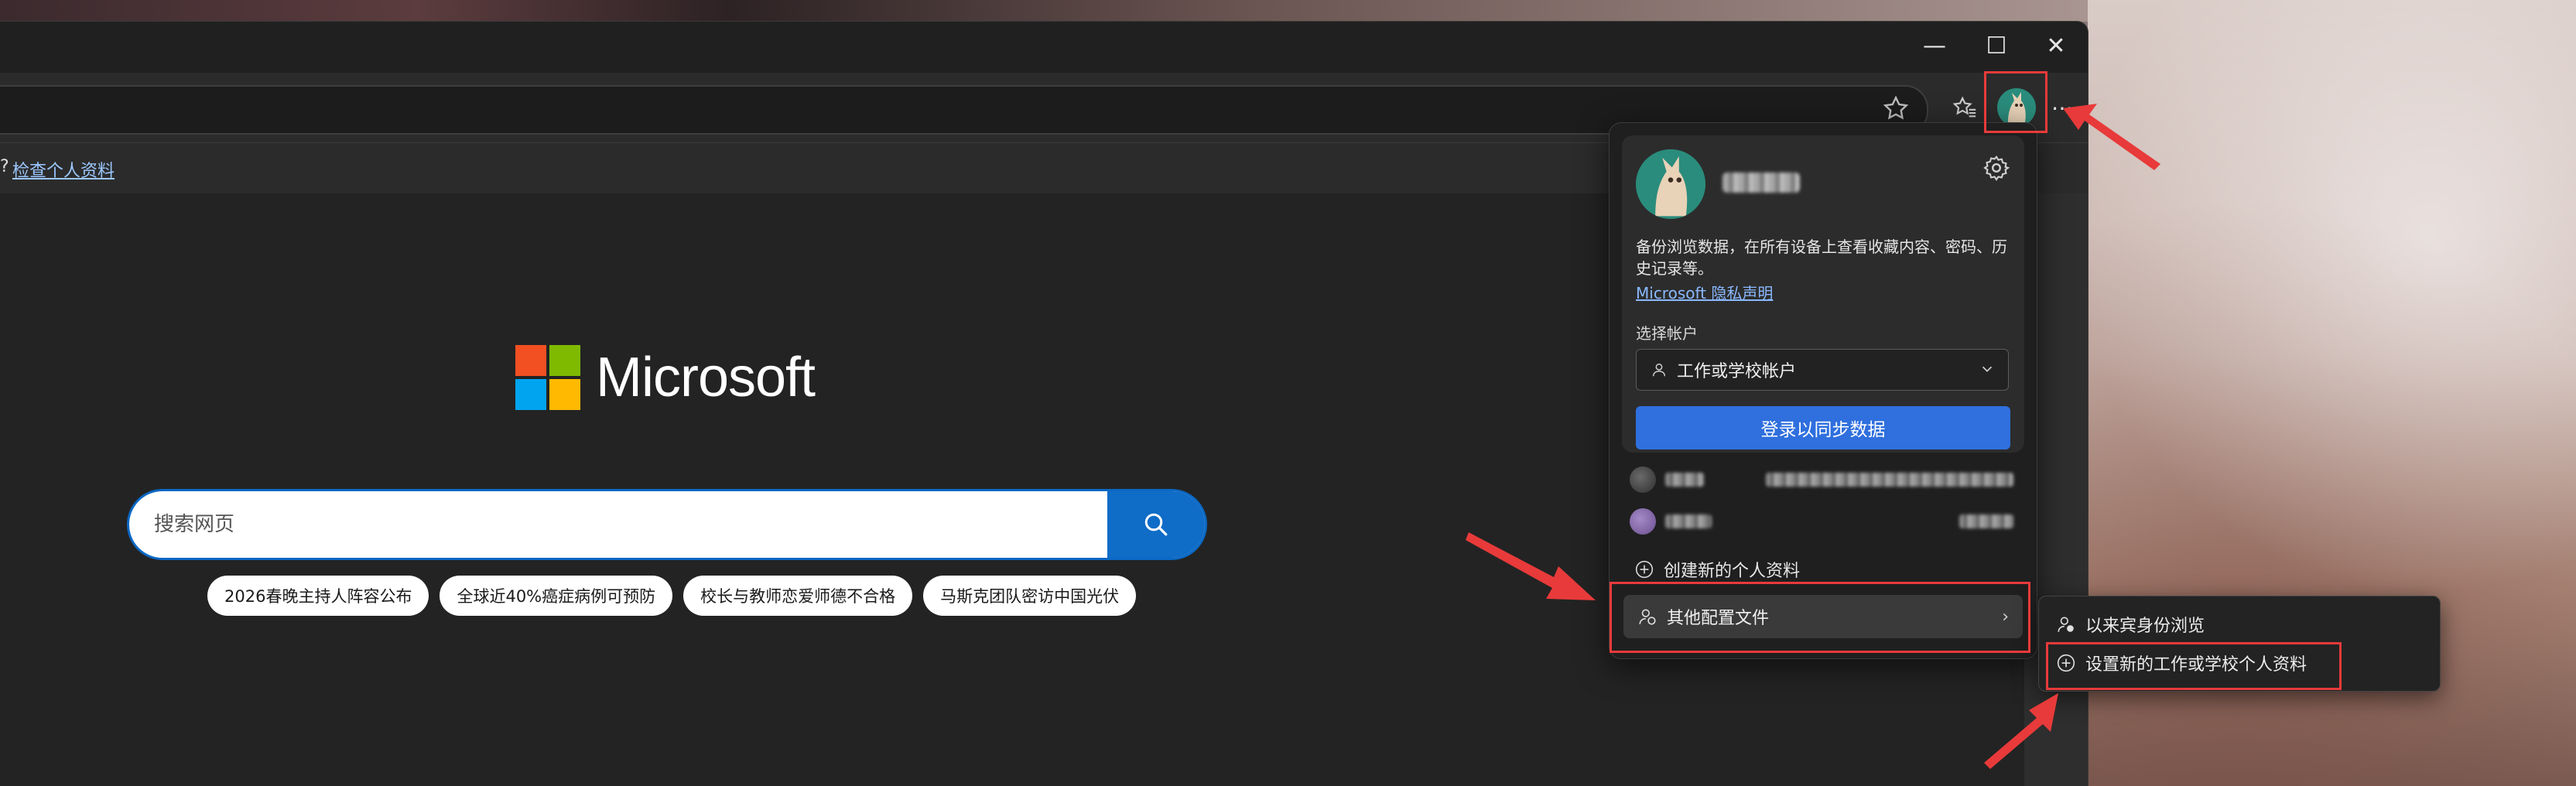 This screenshot has width=2576, height=786. I want to click on title-bar: — ☐ ✕, so click(1044, 48).